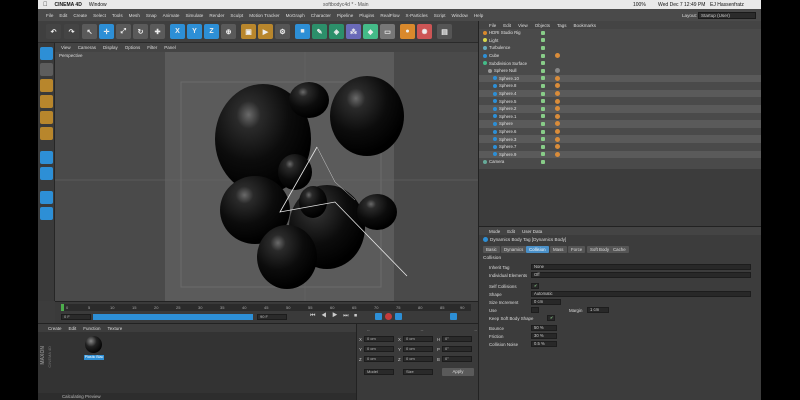  Describe the element at coordinates (46, 197) in the screenshot. I see `snap-icon` at that location.